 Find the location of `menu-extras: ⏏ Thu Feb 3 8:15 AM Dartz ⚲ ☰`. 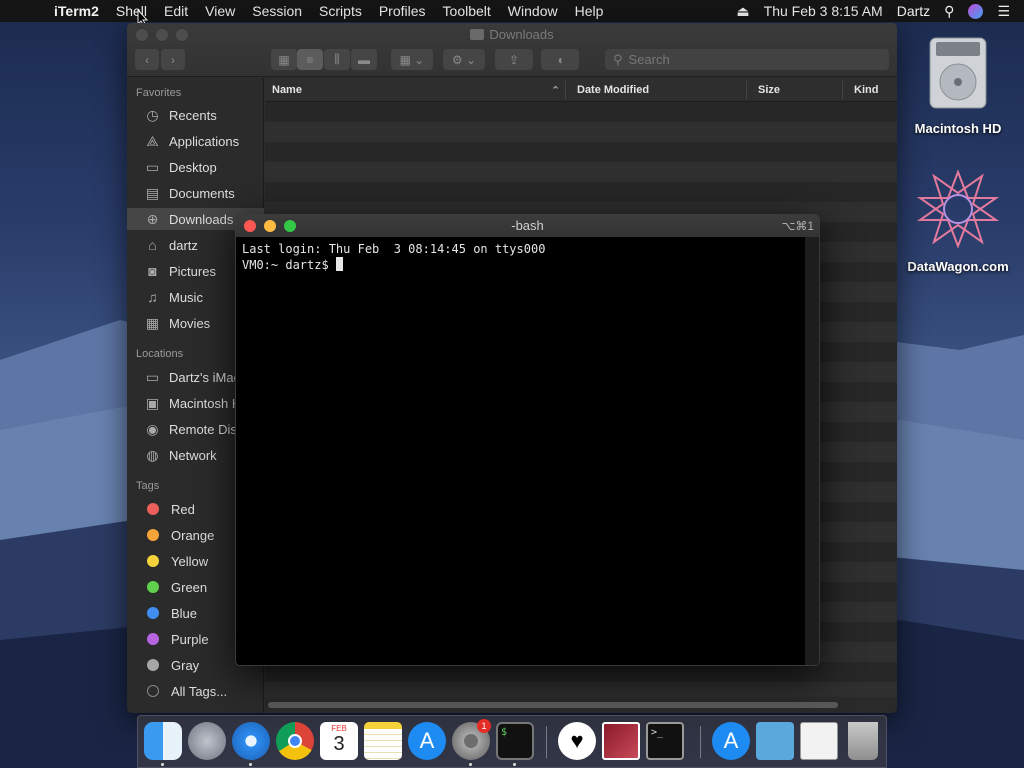

menu-extras: ⏏ Thu Feb 3 8:15 AM Dartz ⚲ ☰ is located at coordinates (880, 11).